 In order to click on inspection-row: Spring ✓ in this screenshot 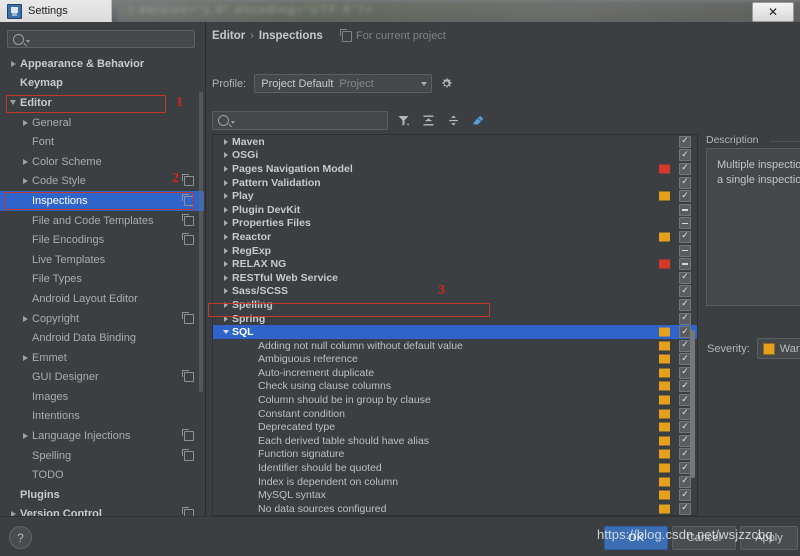, I will do `click(455, 319)`.